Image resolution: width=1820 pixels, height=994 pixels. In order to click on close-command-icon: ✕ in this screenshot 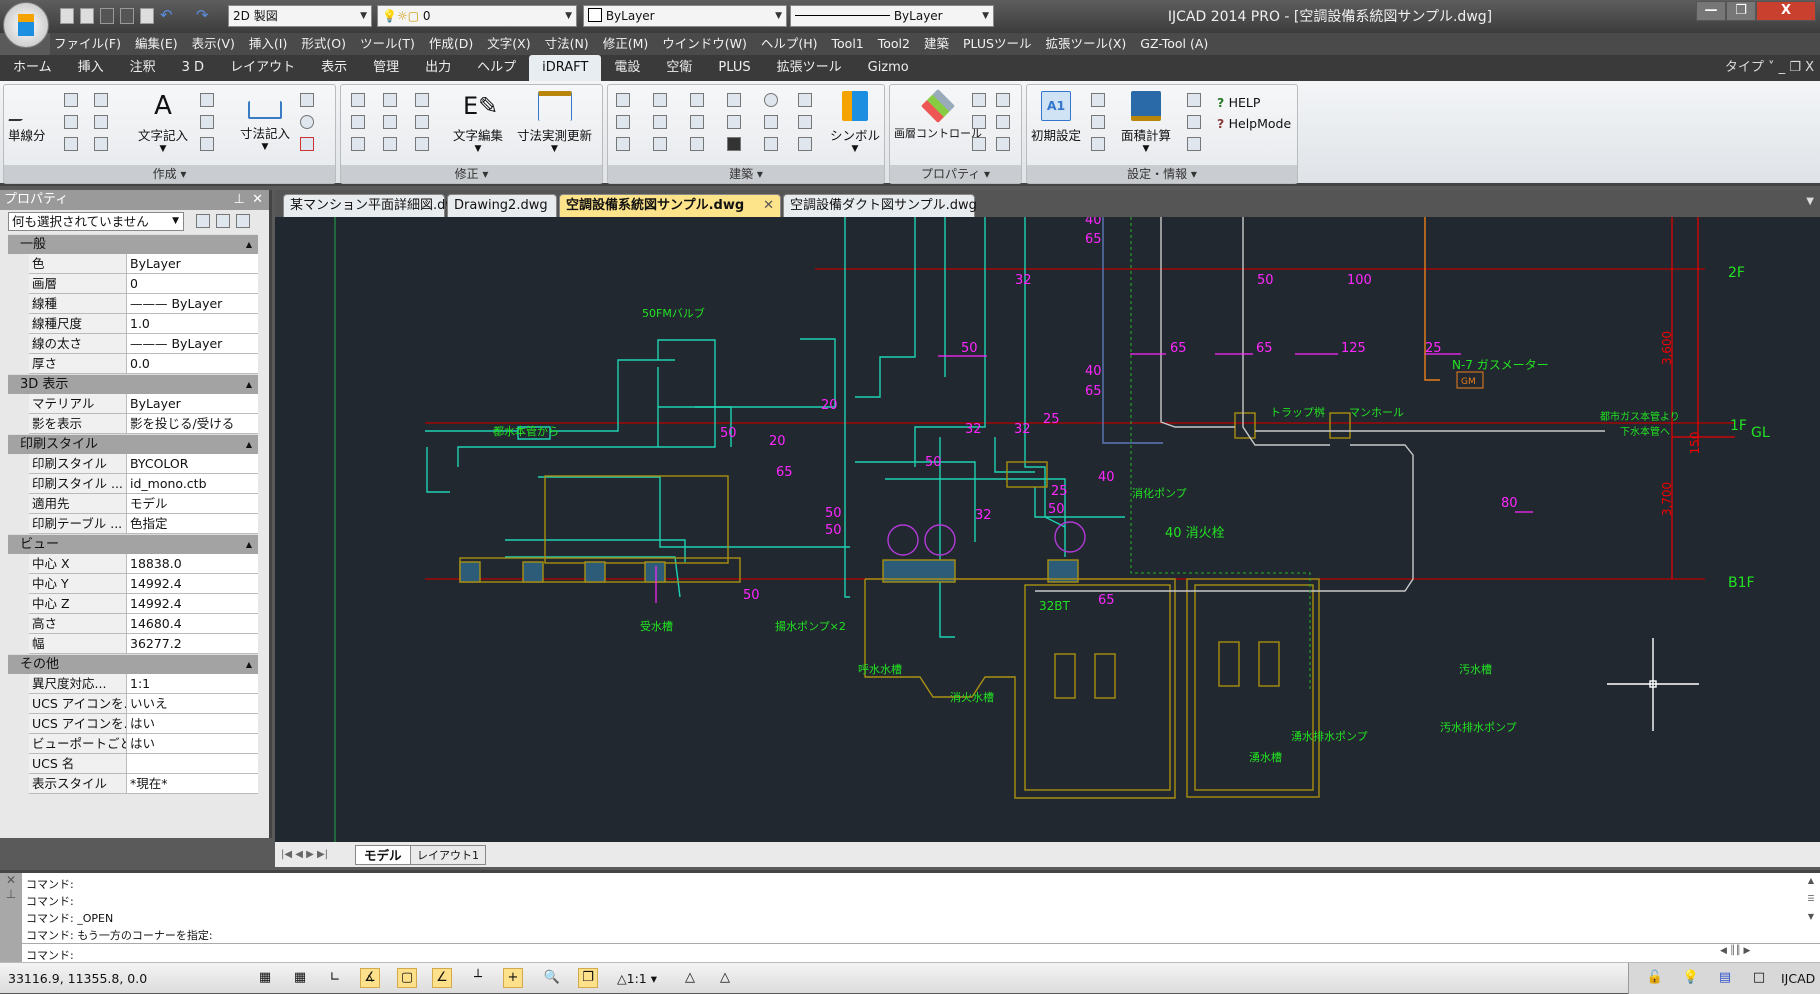, I will do `click(11, 880)`.